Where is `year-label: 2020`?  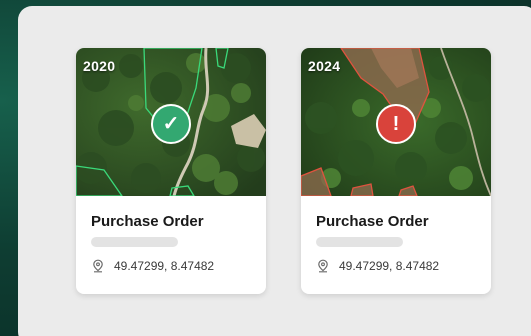
year-label: 2020 is located at coordinates (99, 66).